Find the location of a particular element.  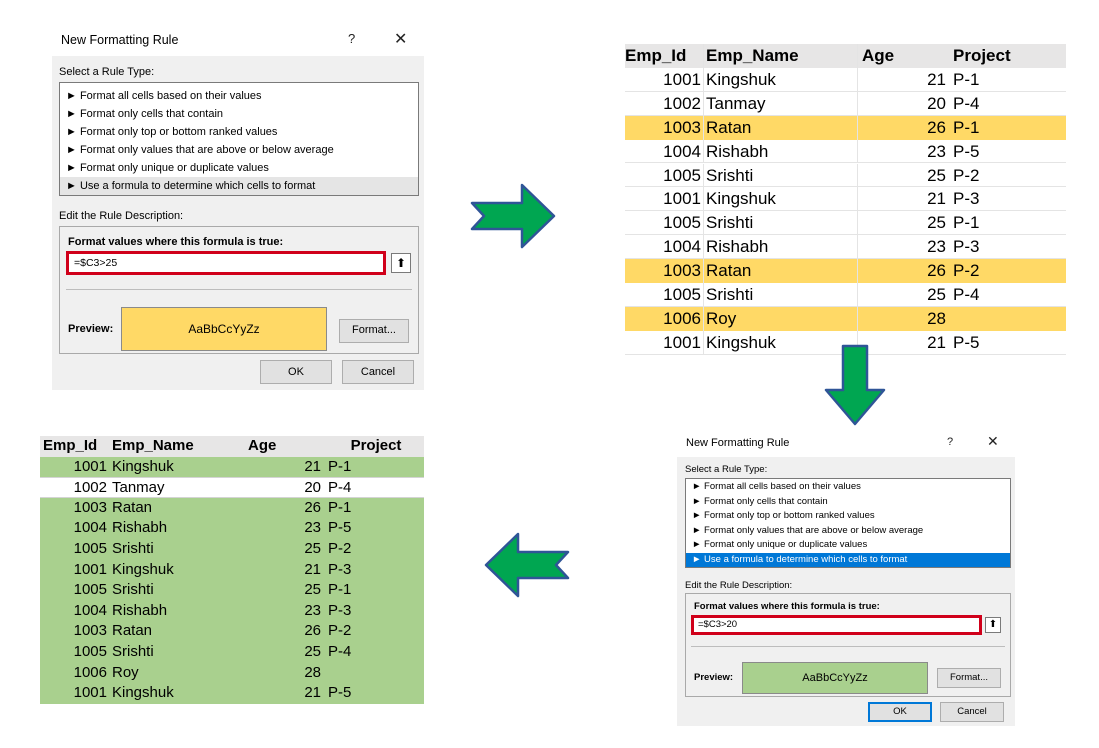

formula-input: =$C3>20 is located at coordinates (836, 625).